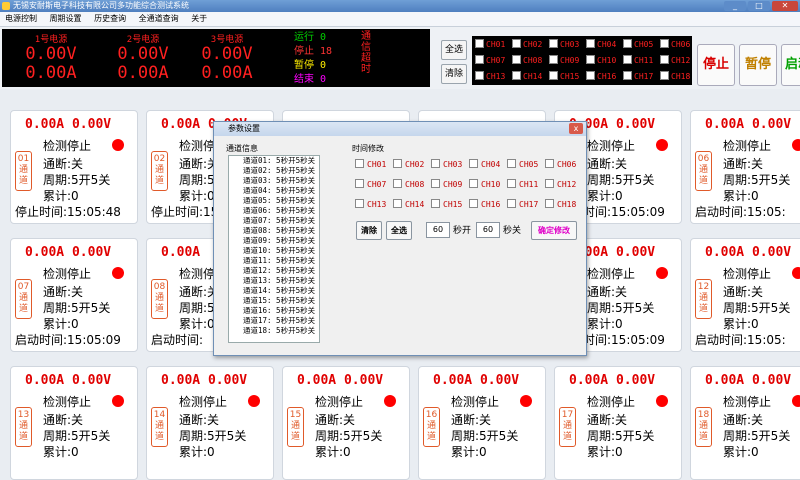 The width and height of the screenshot is (800, 480). Describe the element at coordinates (560, 204) in the screenshot. I see `dialog-channel-checkbox-18: CH18` at that location.